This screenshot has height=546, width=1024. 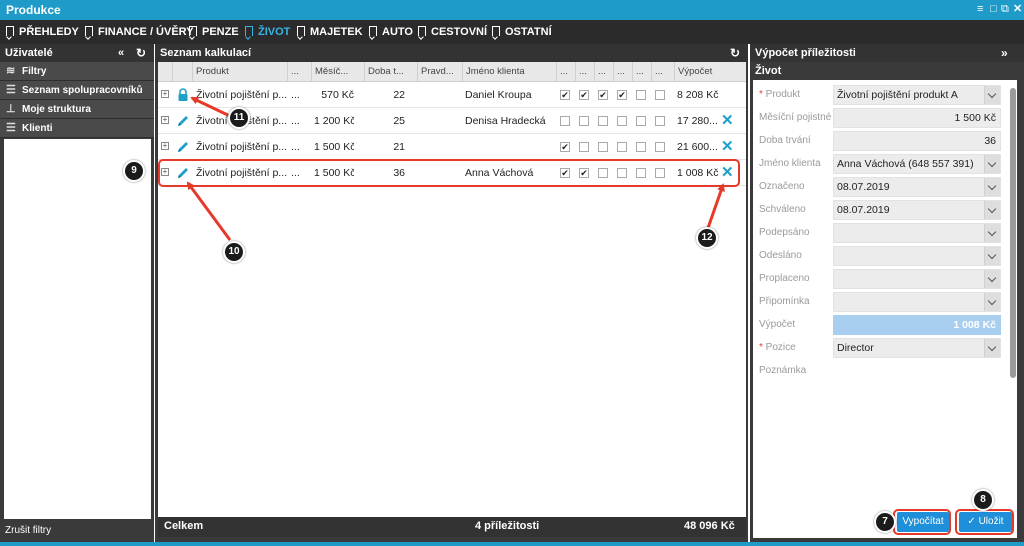 What do you see at coordinates (121, 53) in the screenshot?
I see `collapse-icon: «` at bounding box center [121, 53].